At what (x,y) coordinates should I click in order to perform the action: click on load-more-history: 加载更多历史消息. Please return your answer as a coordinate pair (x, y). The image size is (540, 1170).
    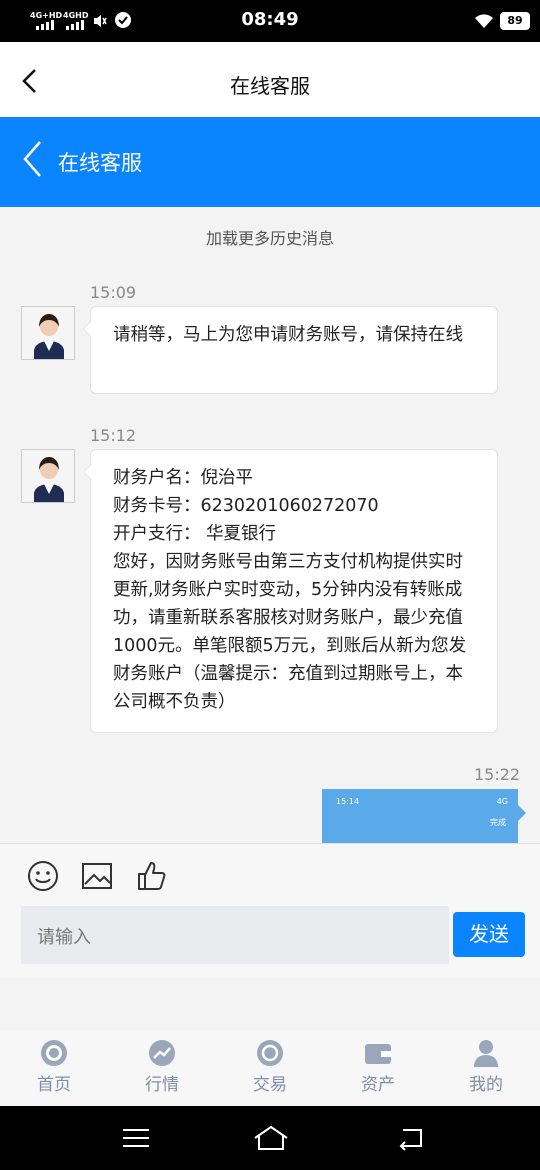
    Looking at the image, I should click on (270, 237).